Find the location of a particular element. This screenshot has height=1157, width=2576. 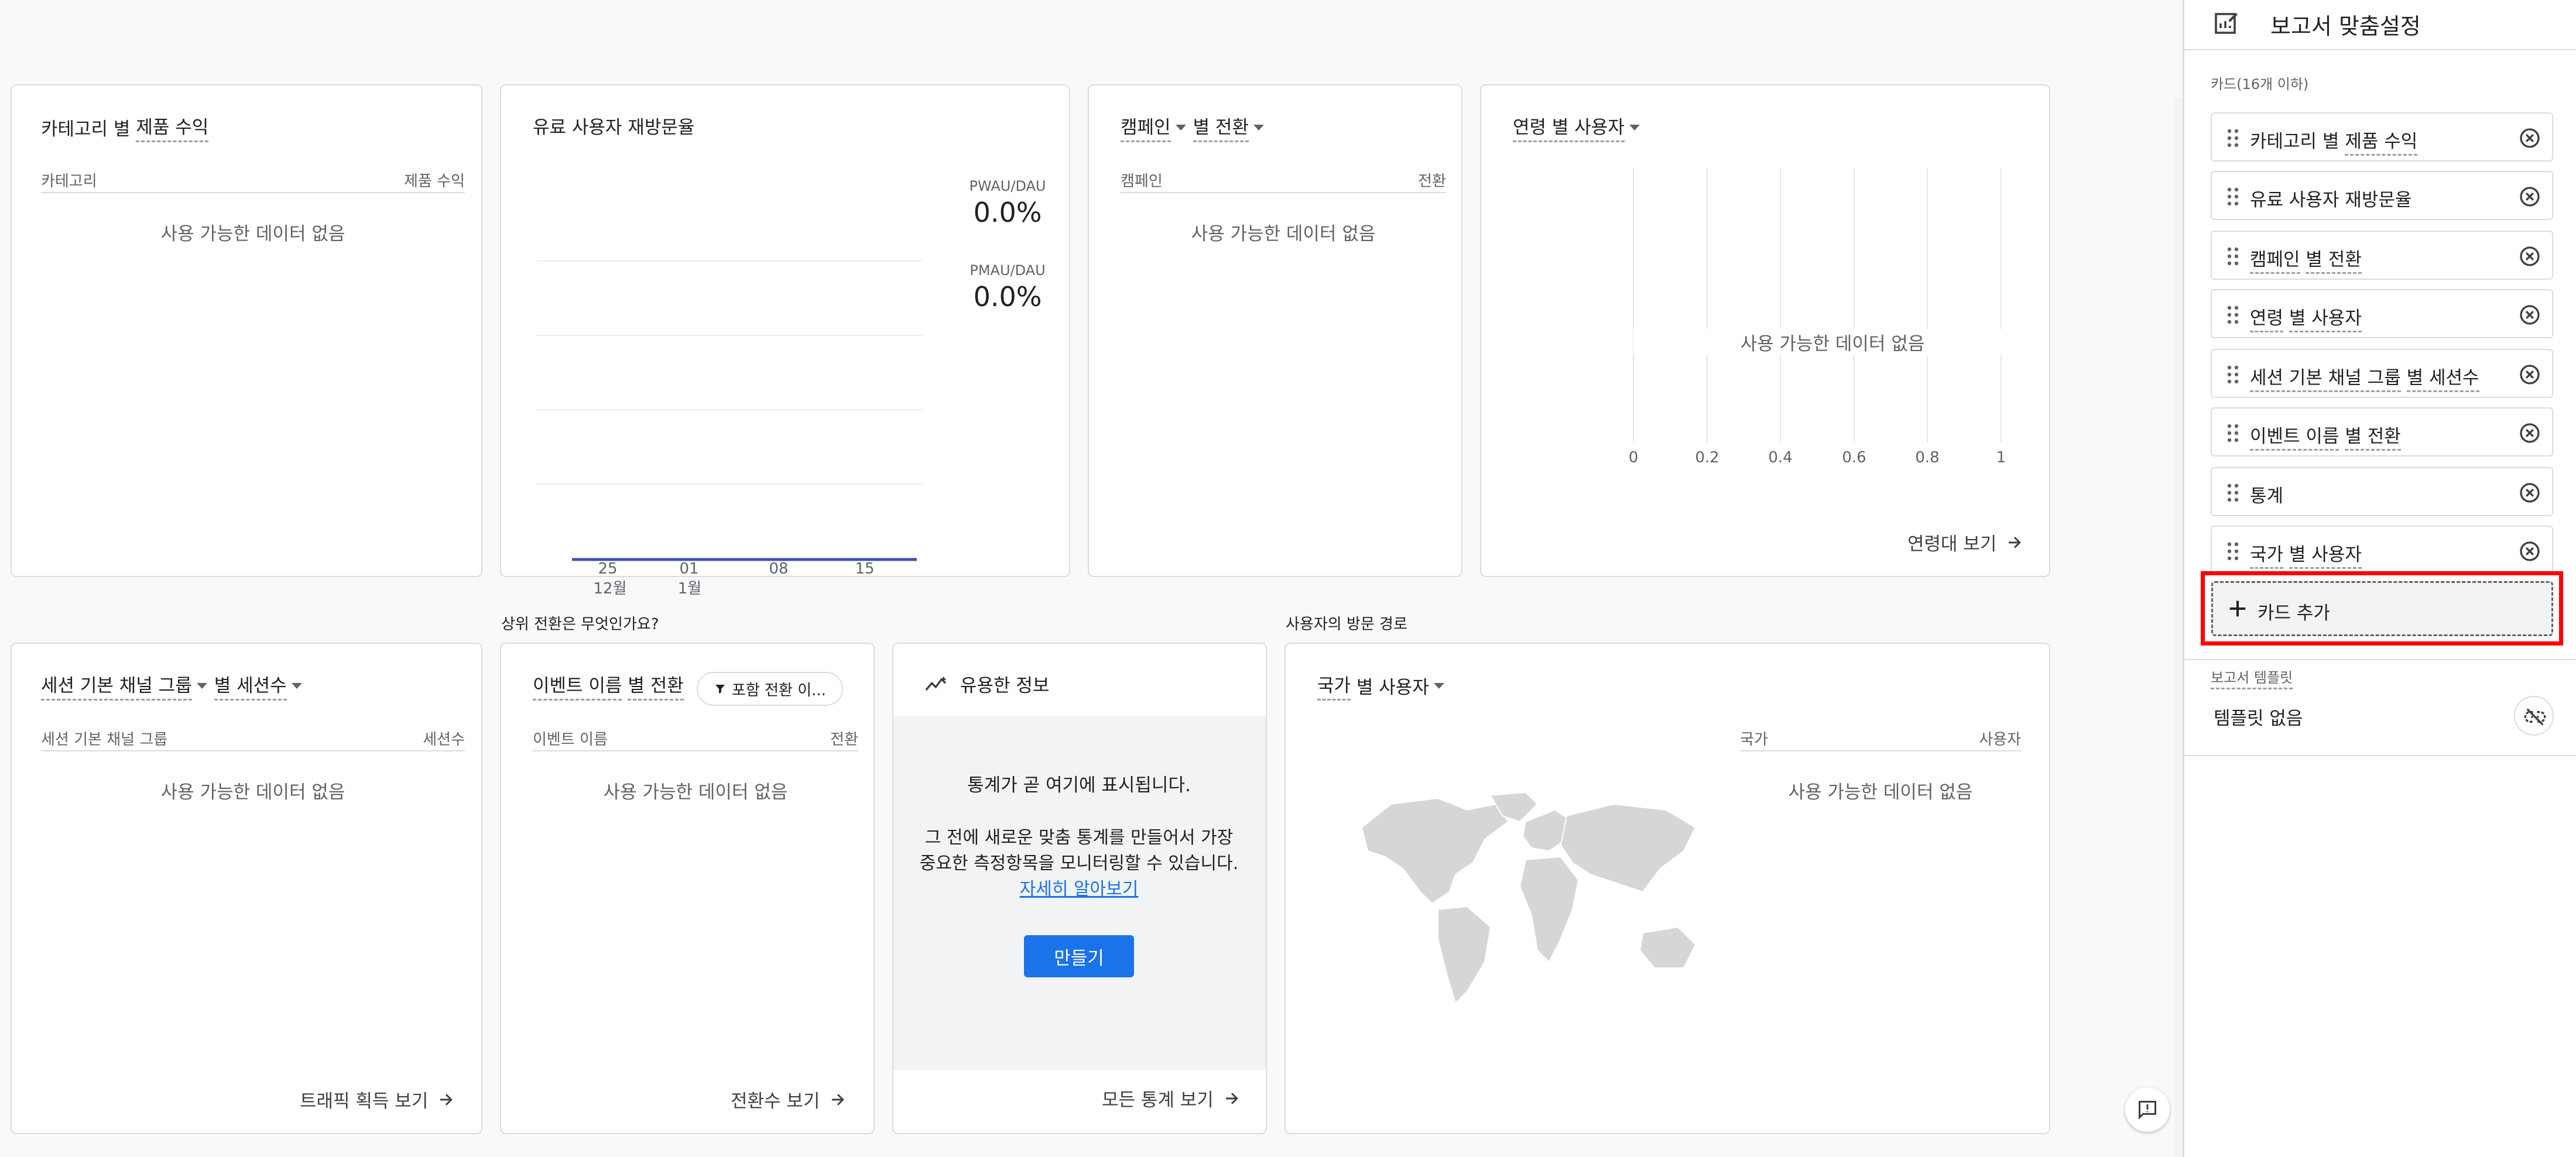

column-header-revenue: 제품 수익 is located at coordinates (434, 180).